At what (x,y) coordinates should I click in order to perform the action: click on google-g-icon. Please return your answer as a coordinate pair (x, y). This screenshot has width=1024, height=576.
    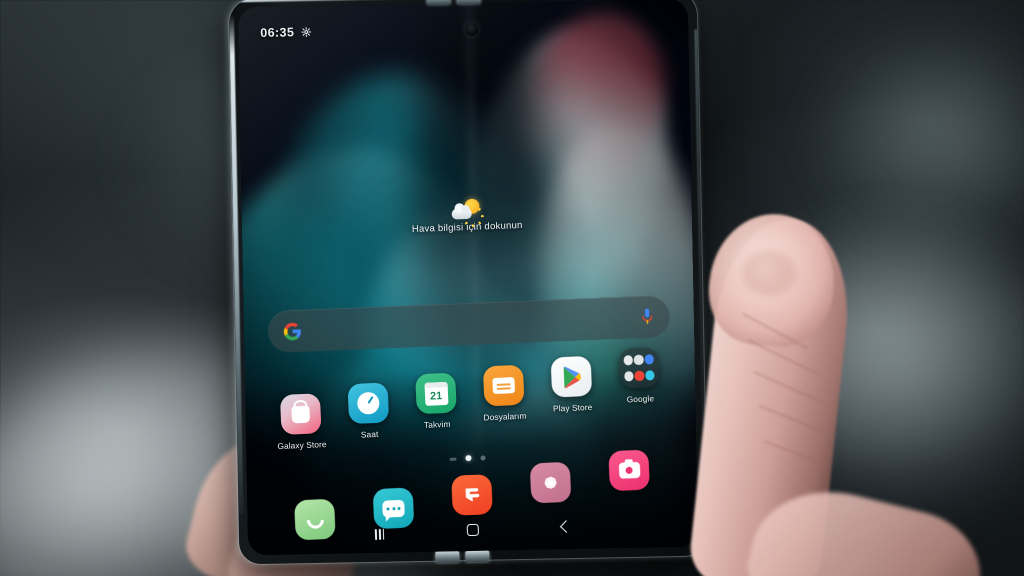
    Looking at the image, I should click on (292, 331).